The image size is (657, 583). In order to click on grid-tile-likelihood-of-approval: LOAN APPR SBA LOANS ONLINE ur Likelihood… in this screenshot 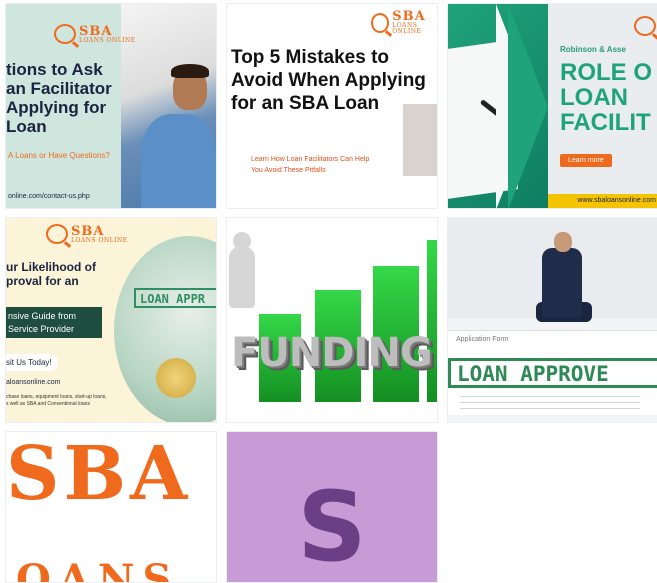, I will do `click(111, 320)`.